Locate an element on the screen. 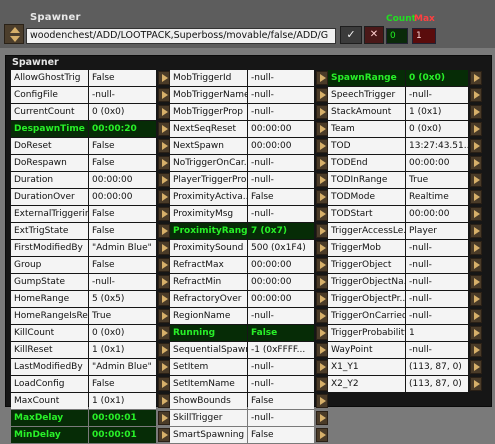  property-value: 500 (0x1F4) is located at coordinates (281, 248).